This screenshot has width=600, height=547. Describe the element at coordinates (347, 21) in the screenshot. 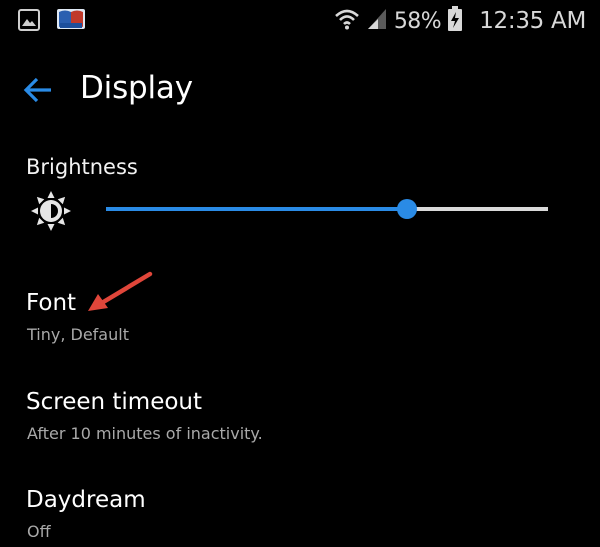

I see `wifi-icon` at that location.